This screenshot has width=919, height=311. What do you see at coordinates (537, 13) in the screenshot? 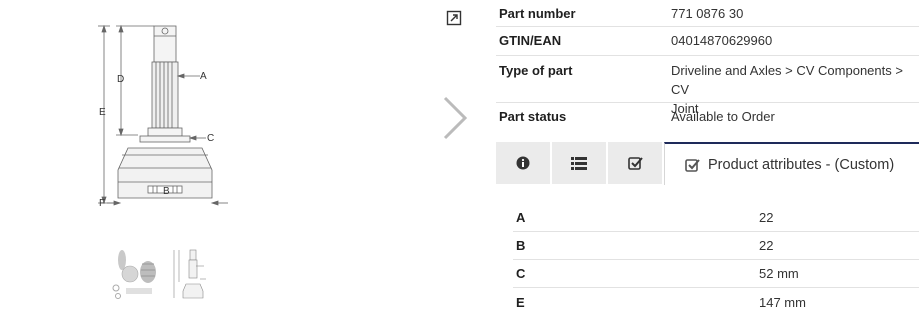
I see `info-key: Part number` at bounding box center [537, 13].